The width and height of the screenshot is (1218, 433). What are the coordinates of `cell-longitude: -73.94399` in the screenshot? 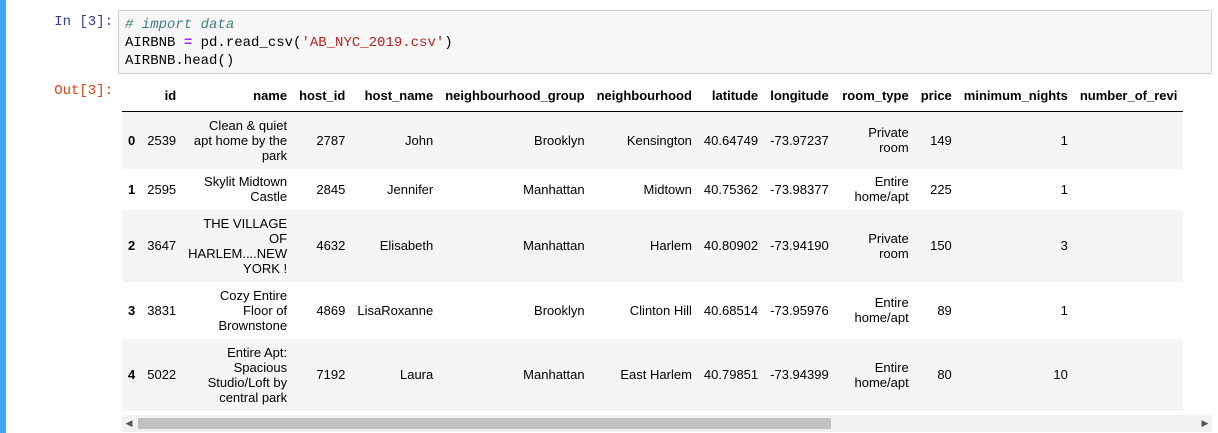 It's located at (799, 374).